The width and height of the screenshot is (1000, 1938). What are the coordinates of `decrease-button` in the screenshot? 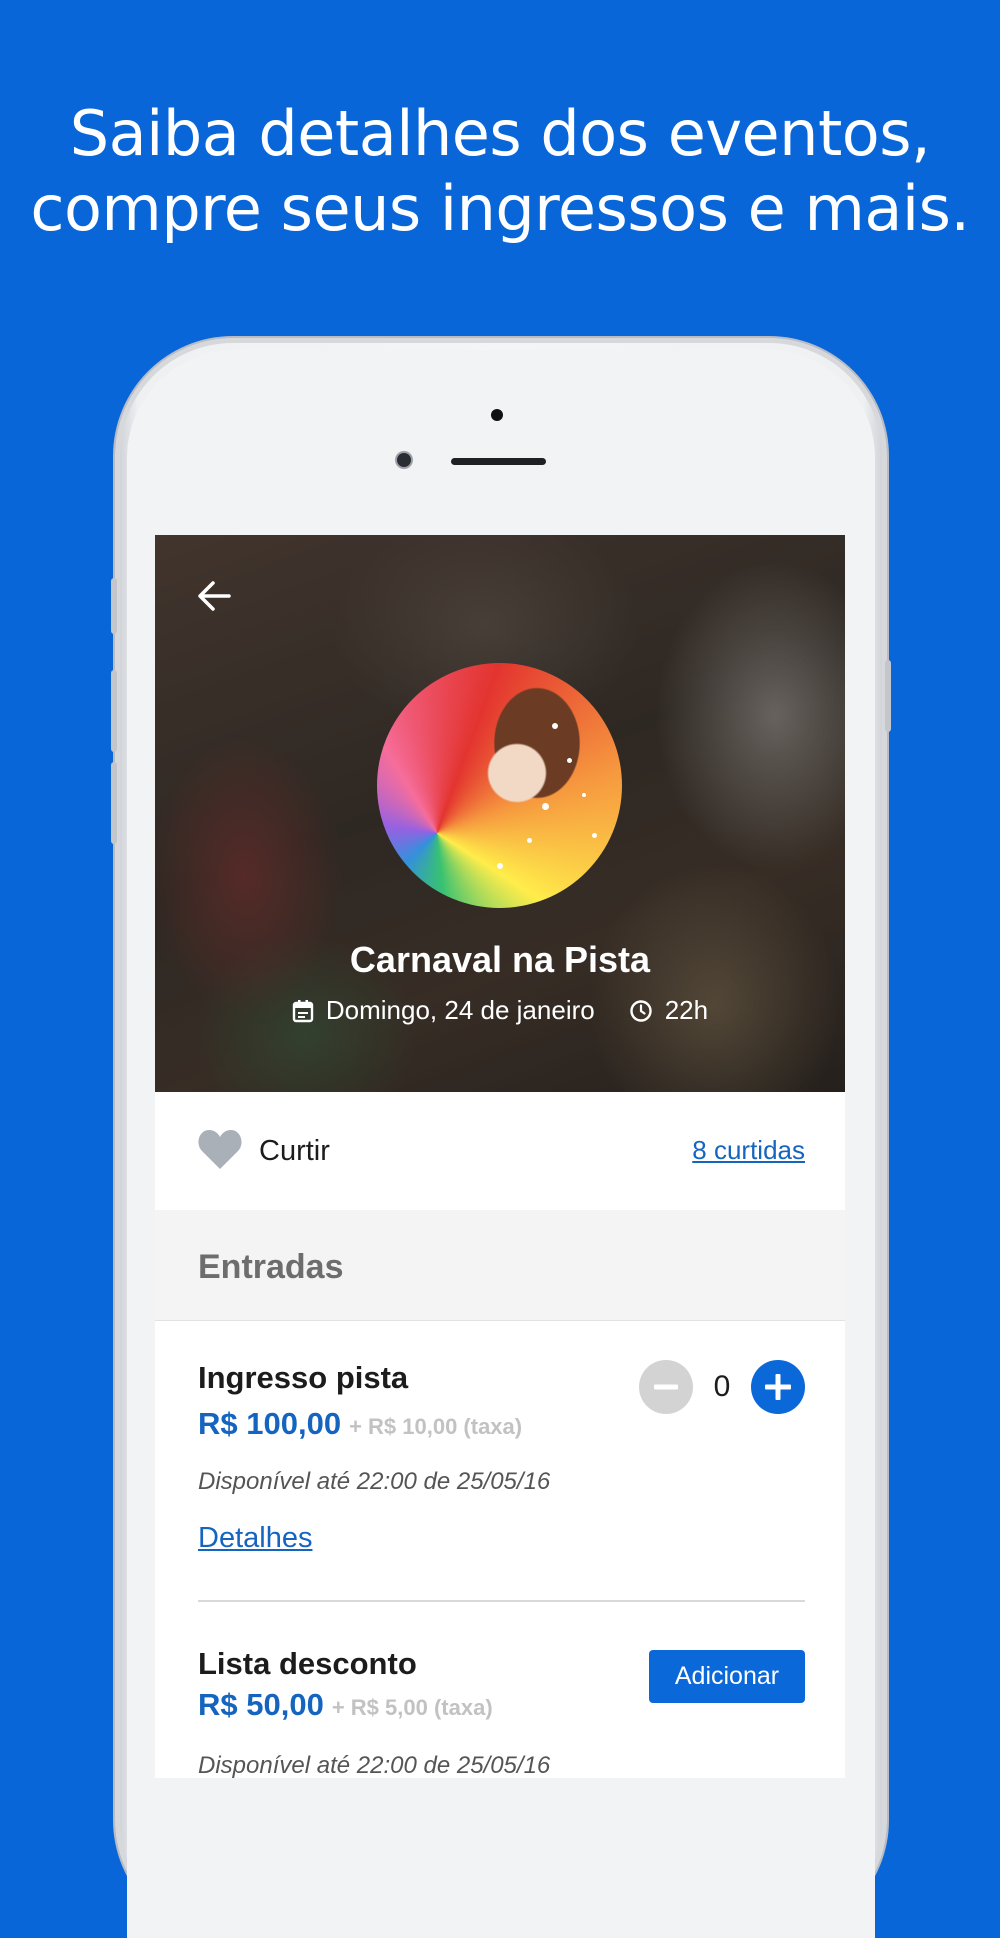 It's located at (666, 1387).